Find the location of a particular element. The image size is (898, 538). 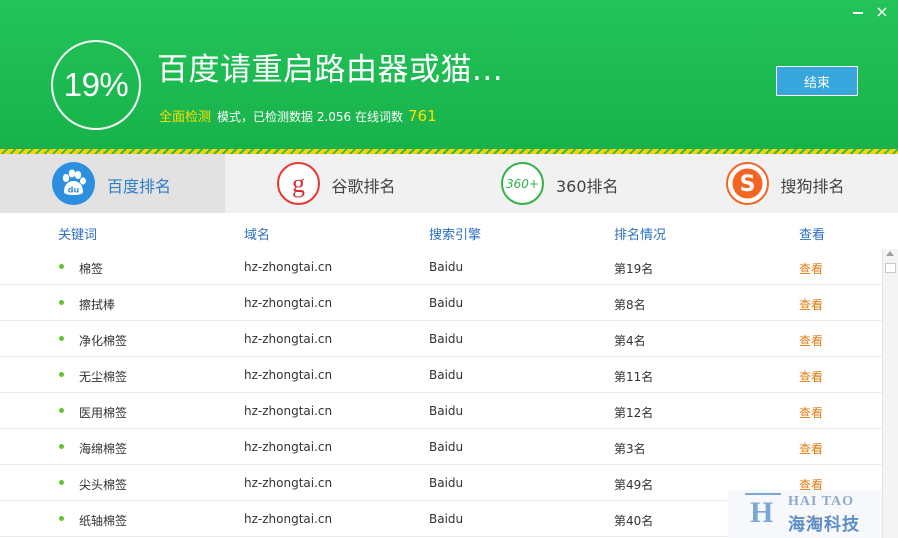

column-header-keyword: 关键词 is located at coordinates (78, 235).